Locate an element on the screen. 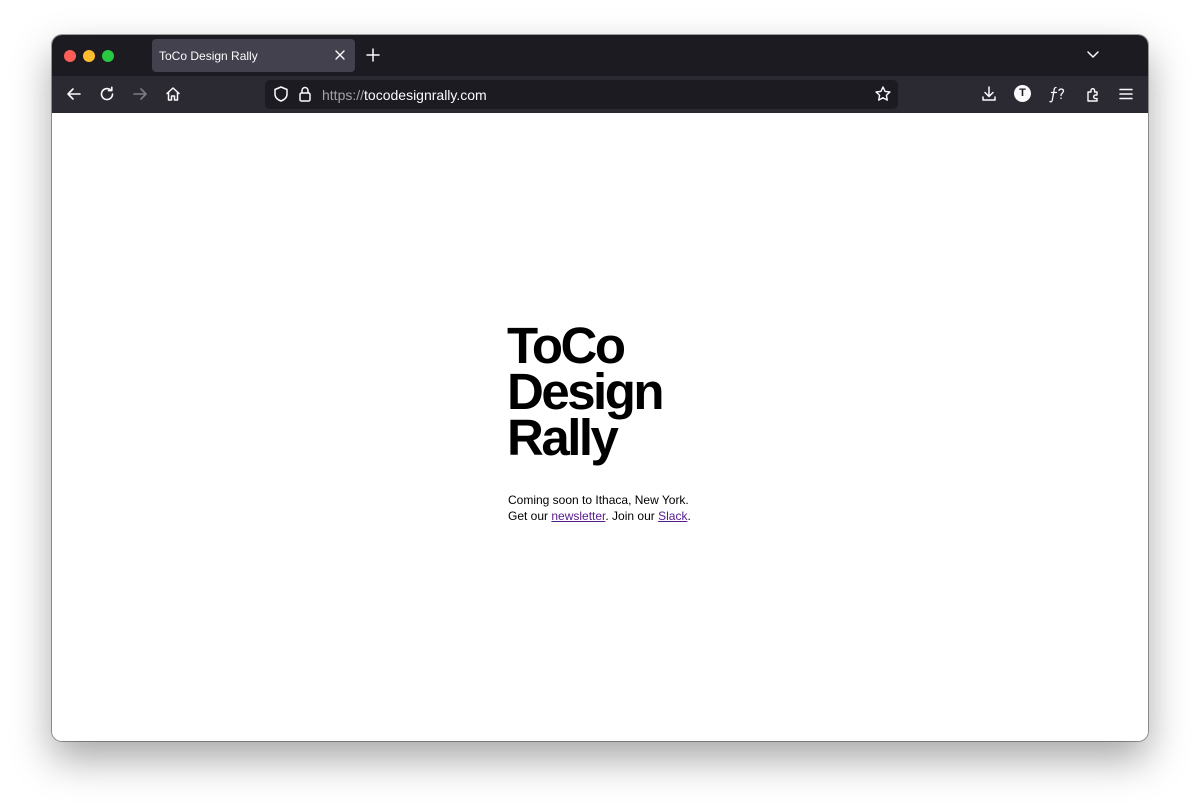 Image resolution: width=1200 pixels, height=810 pixels. account-avatar: T is located at coordinates (1022, 93).